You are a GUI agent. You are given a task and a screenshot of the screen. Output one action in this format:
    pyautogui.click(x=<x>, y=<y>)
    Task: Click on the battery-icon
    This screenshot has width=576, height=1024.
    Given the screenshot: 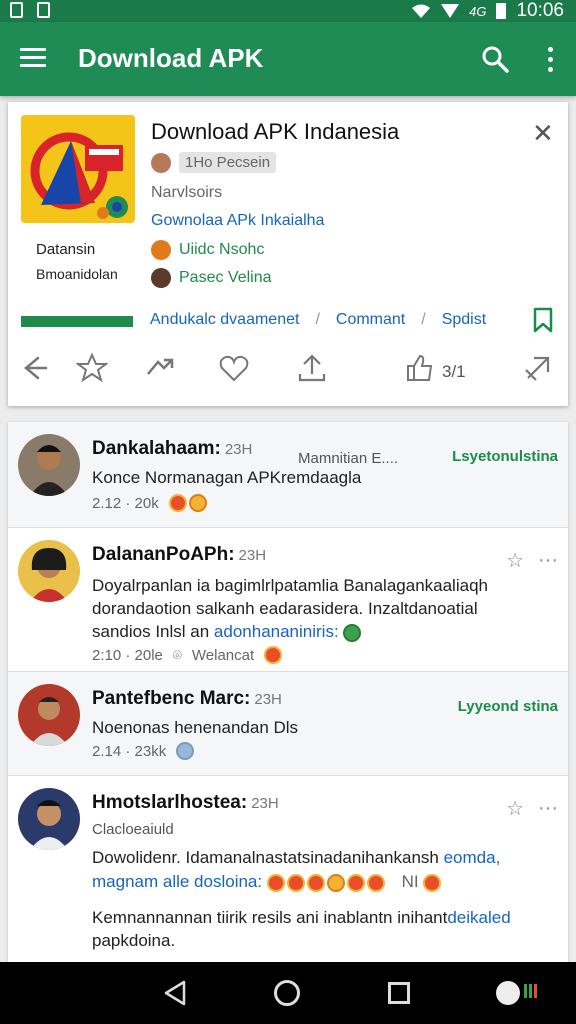 What is the action you would take?
    pyautogui.click(x=501, y=11)
    